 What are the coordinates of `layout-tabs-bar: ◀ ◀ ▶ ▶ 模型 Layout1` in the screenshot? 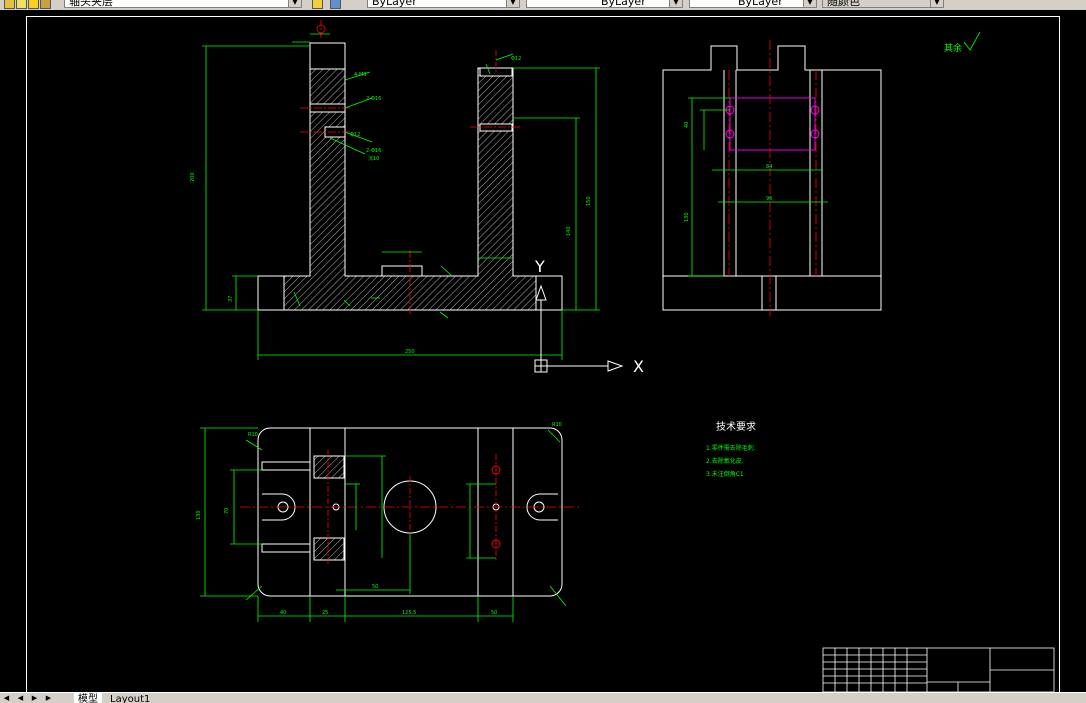 It's located at (543, 697).